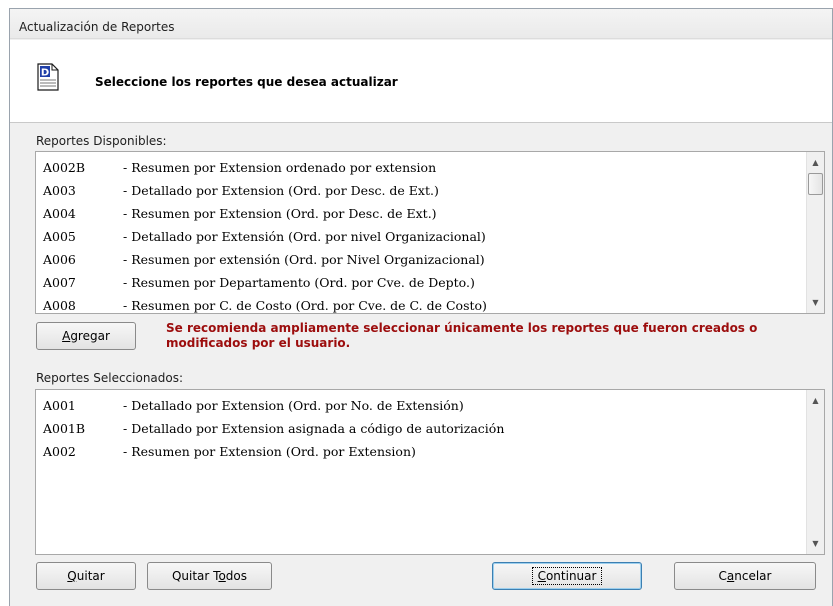 The height and width of the screenshot is (606, 833). What do you see at coordinates (45, 73) in the screenshot?
I see `svg-text: D` at bounding box center [45, 73].